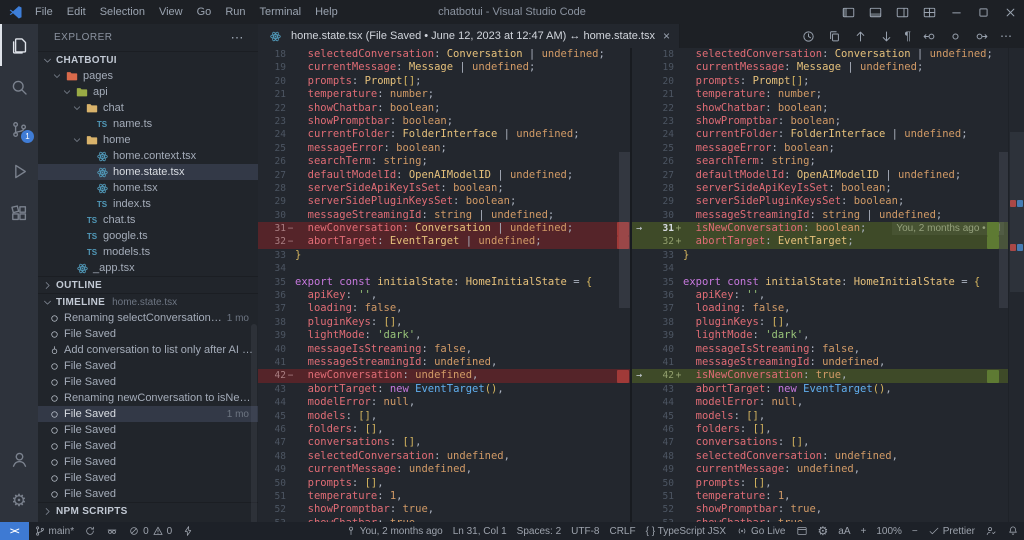 This screenshot has height=540, width=1024. What do you see at coordinates (929, 36) in the screenshot?
I see `prev-change-icon` at bounding box center [929, 36].